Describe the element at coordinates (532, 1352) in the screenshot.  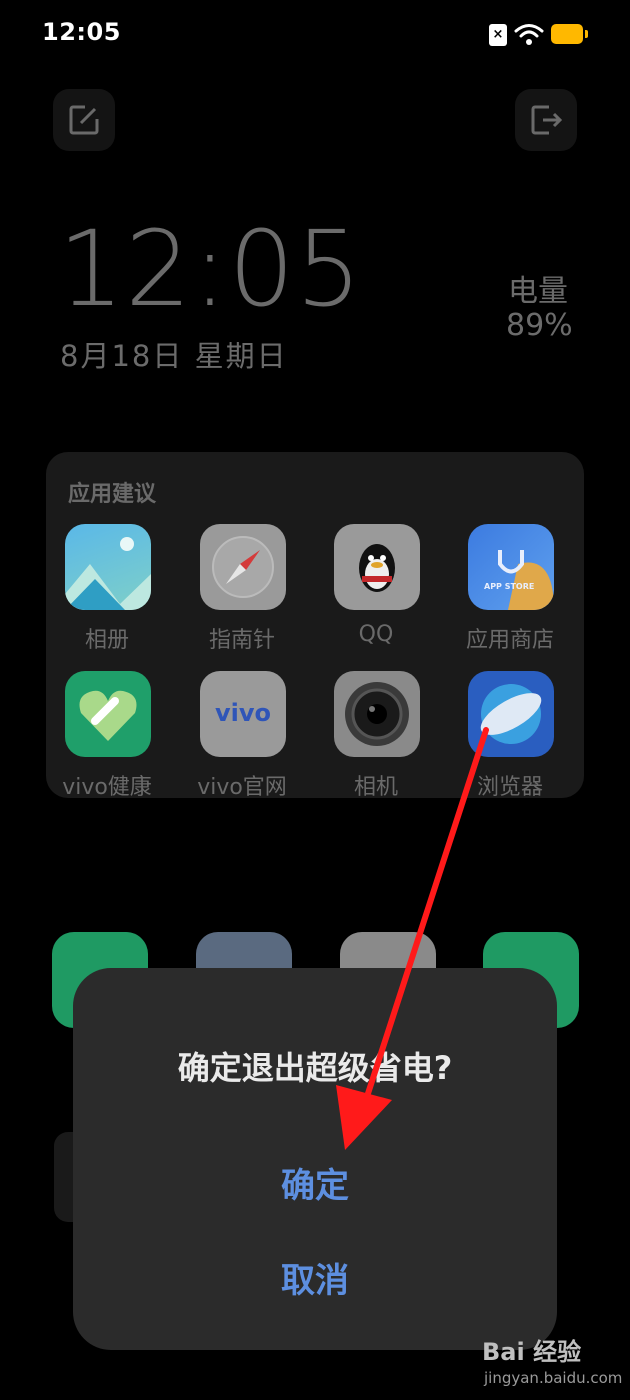
I see `baidu-watermark: Bai 经验` at that location.